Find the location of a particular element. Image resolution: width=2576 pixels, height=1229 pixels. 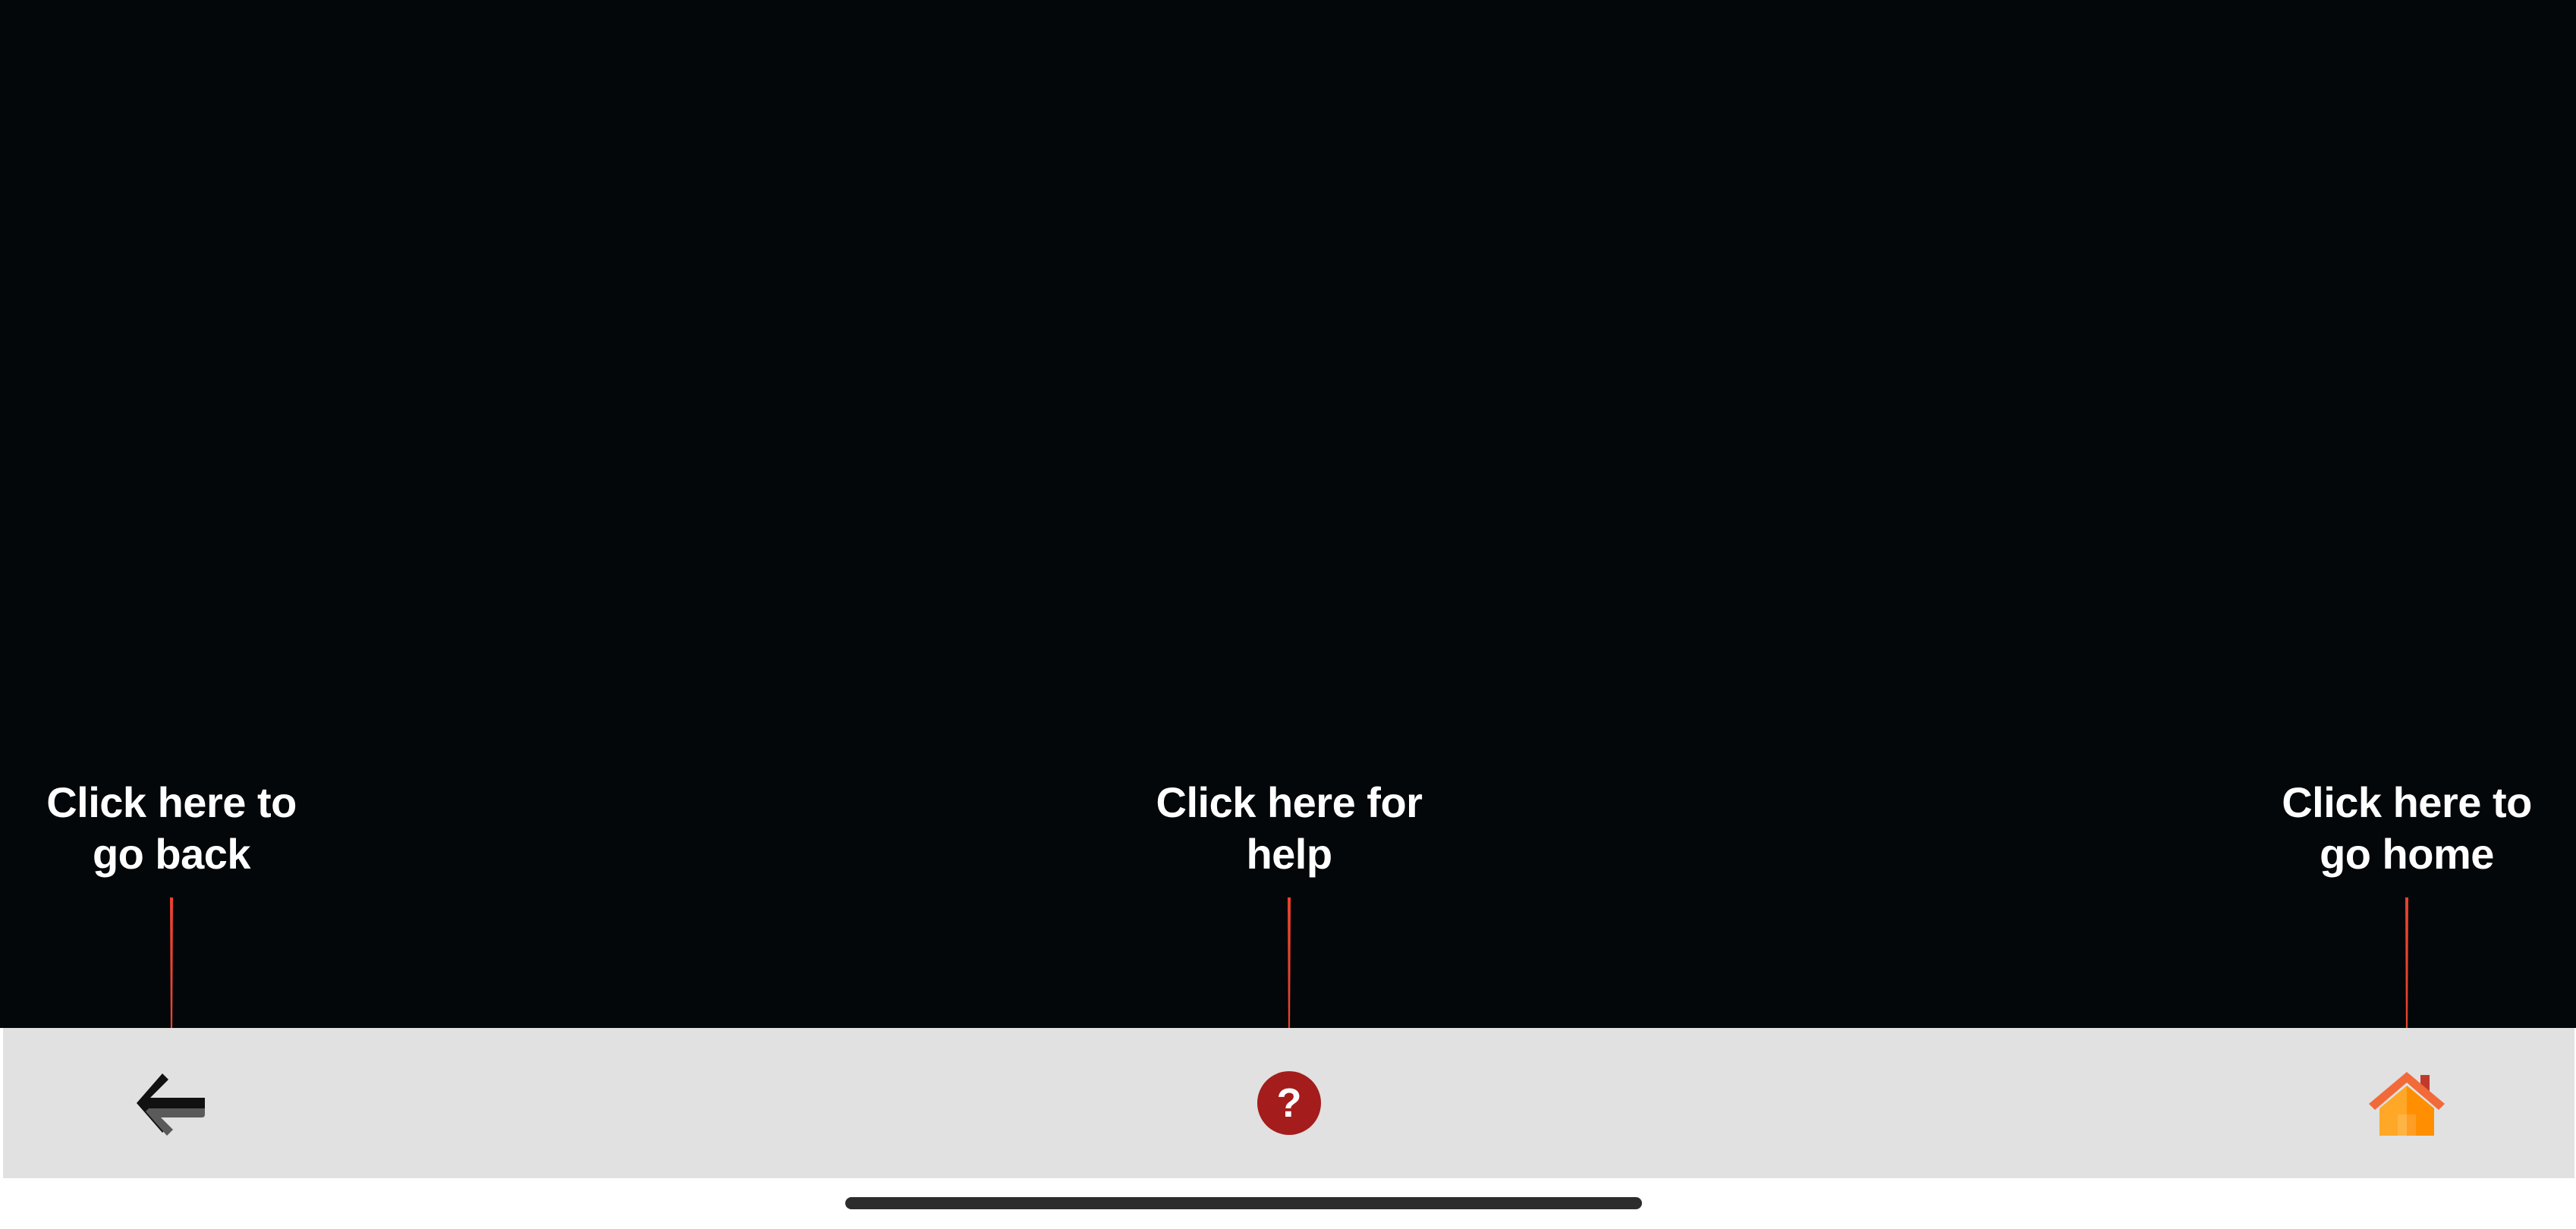

help-hint-label: Click here for help is located at coordinates (1289, 828).